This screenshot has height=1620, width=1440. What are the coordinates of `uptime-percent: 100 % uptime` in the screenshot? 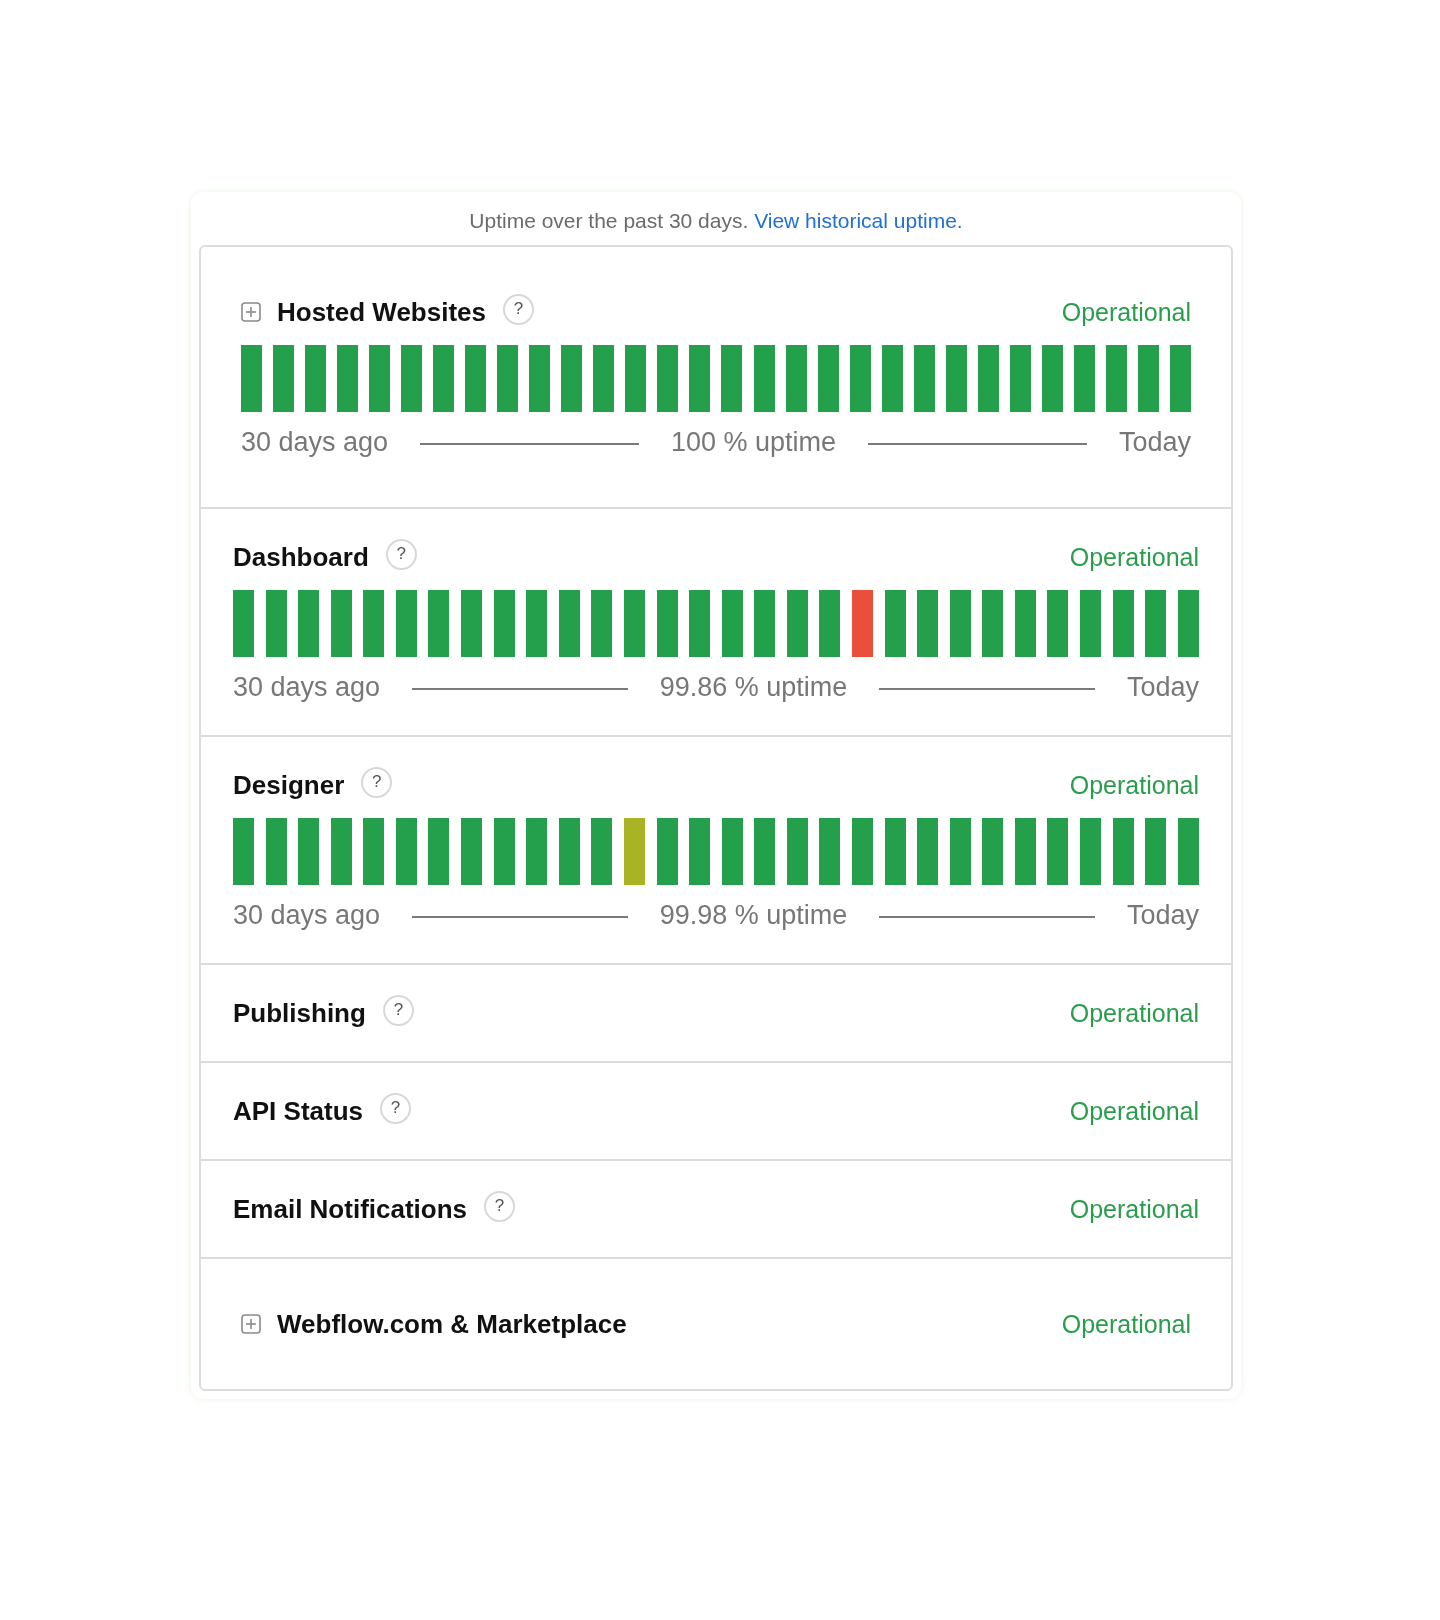 It's located at (754, 442).